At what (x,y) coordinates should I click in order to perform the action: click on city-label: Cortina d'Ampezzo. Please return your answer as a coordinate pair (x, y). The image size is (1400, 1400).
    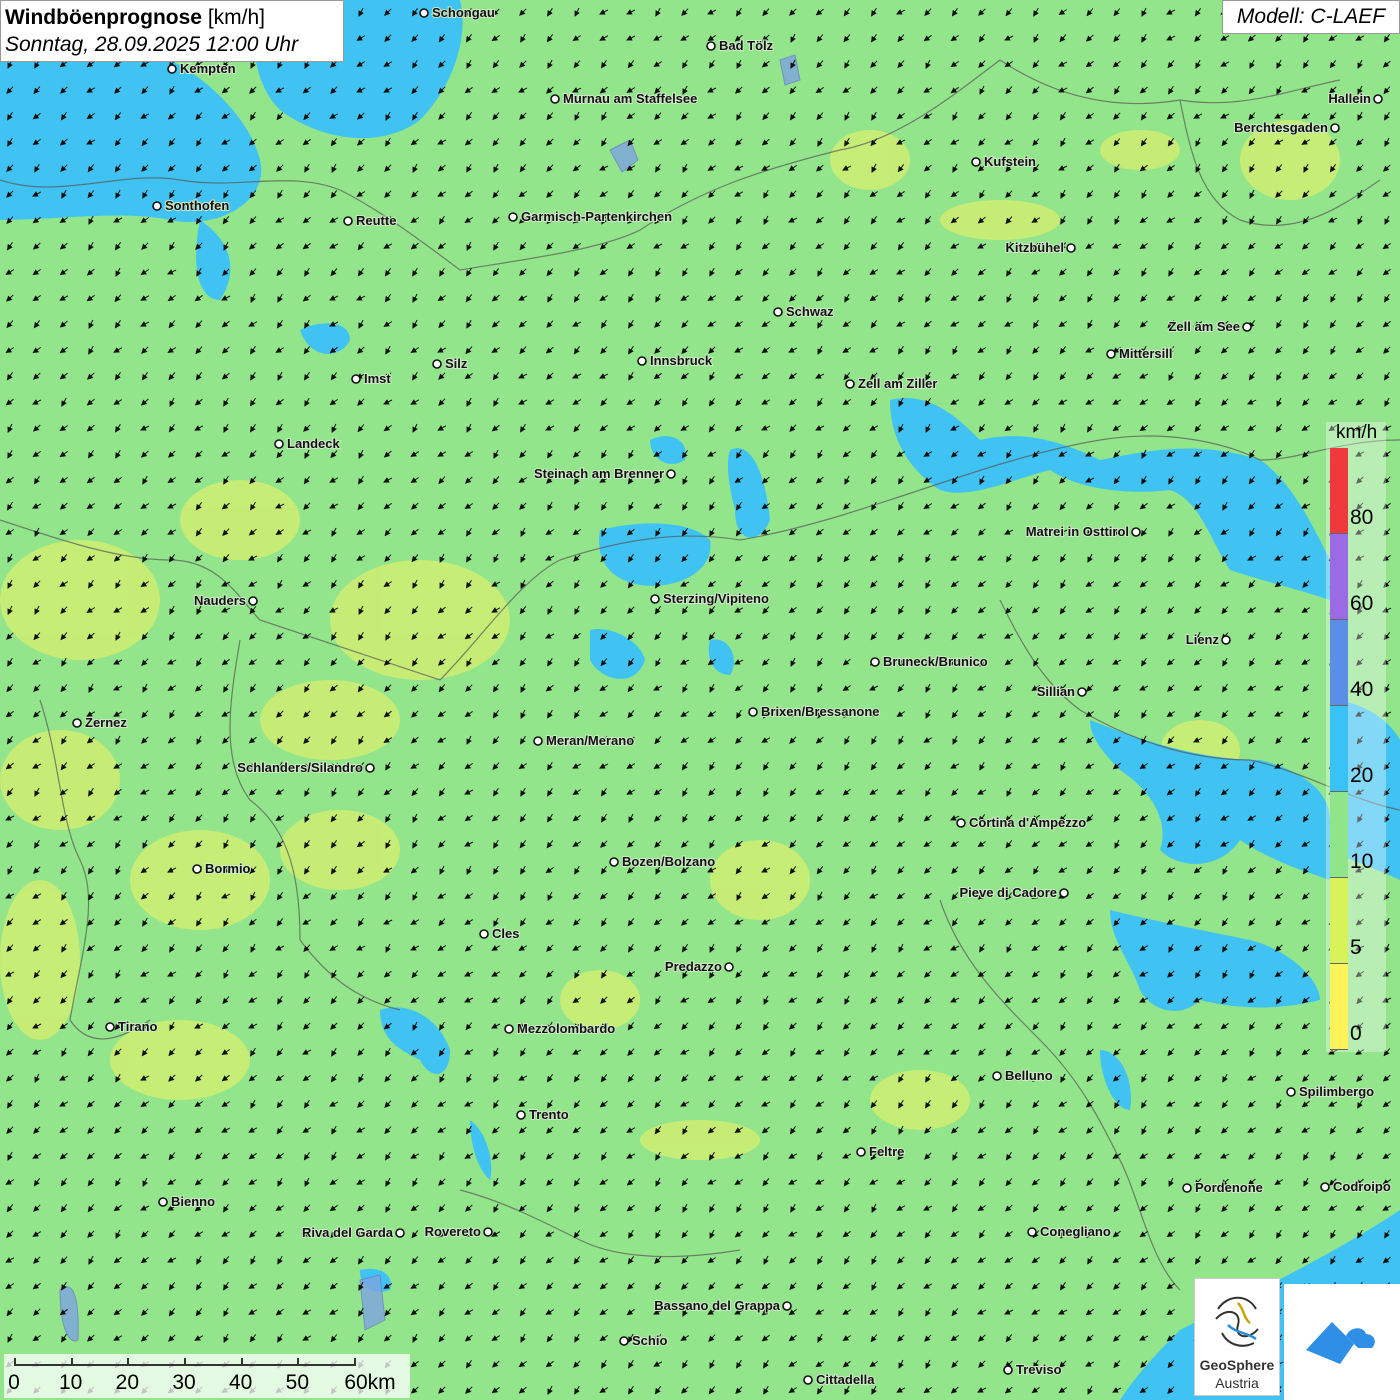
    Looking at the image, I should click on (1027, 822).